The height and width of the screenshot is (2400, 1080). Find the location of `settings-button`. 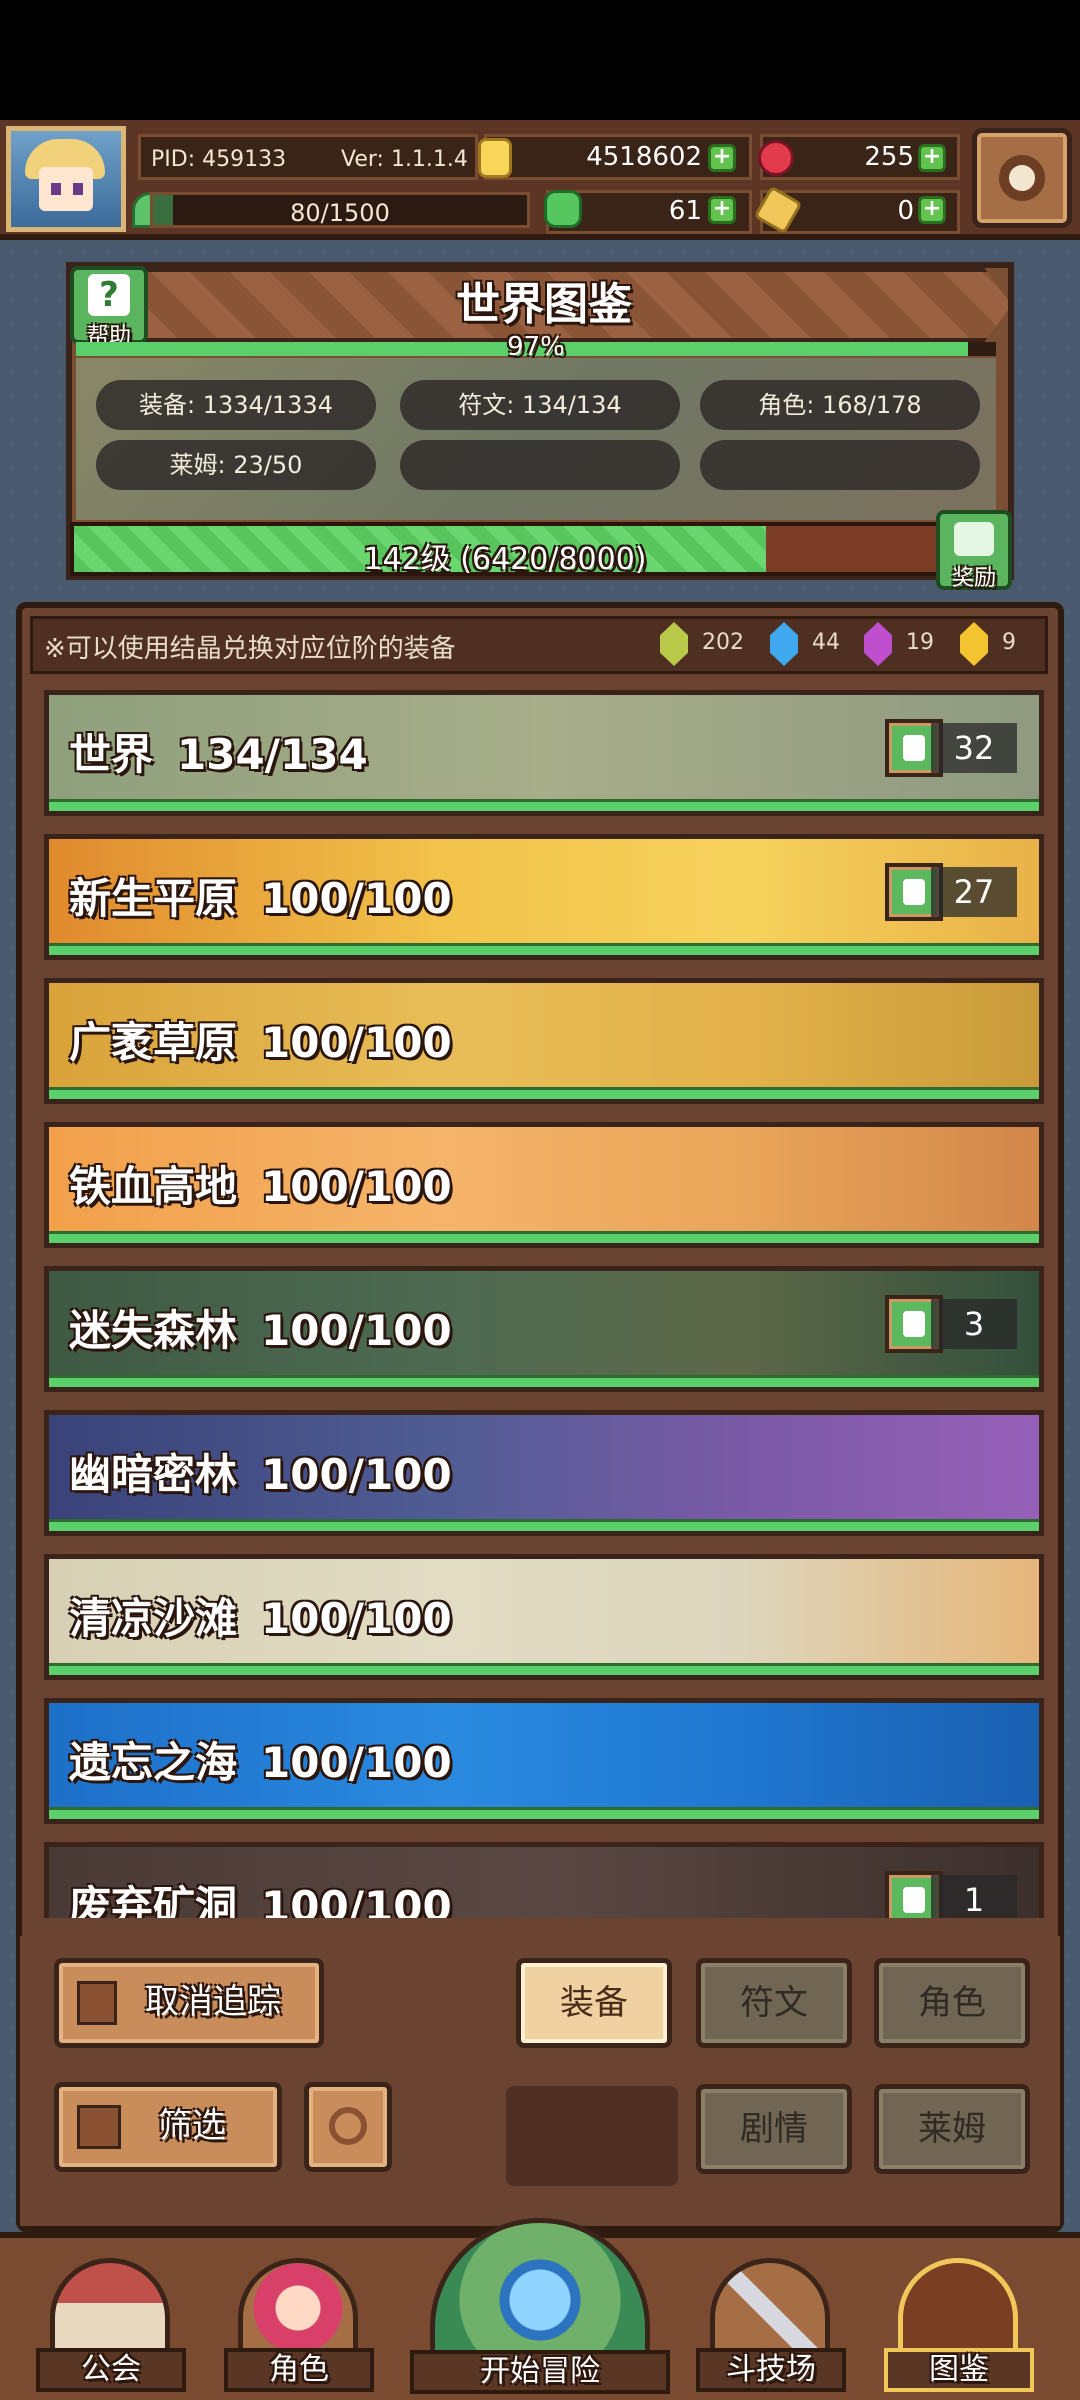

settings-button is located at coordinates (1022, 178).